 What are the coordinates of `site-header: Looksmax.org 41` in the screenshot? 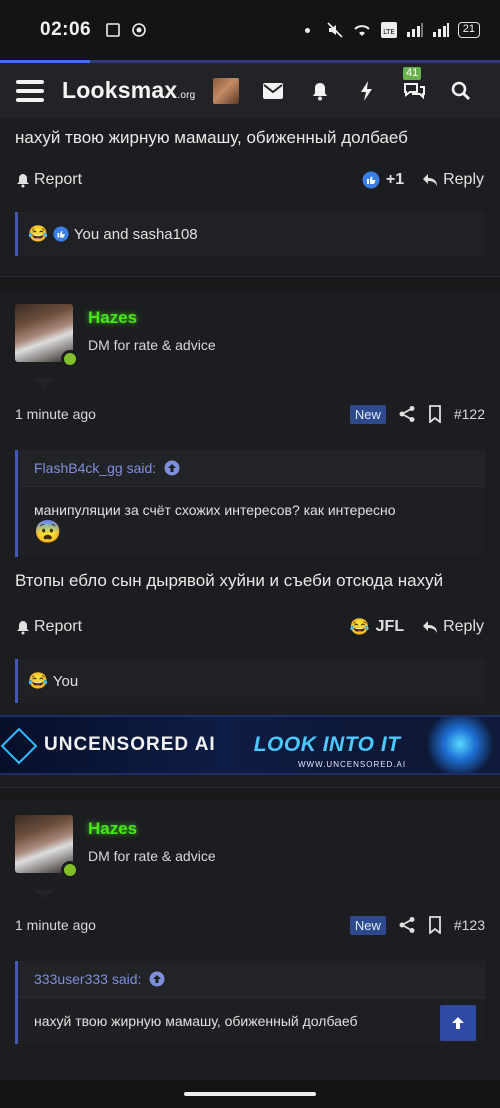 It's located at (250, 89).